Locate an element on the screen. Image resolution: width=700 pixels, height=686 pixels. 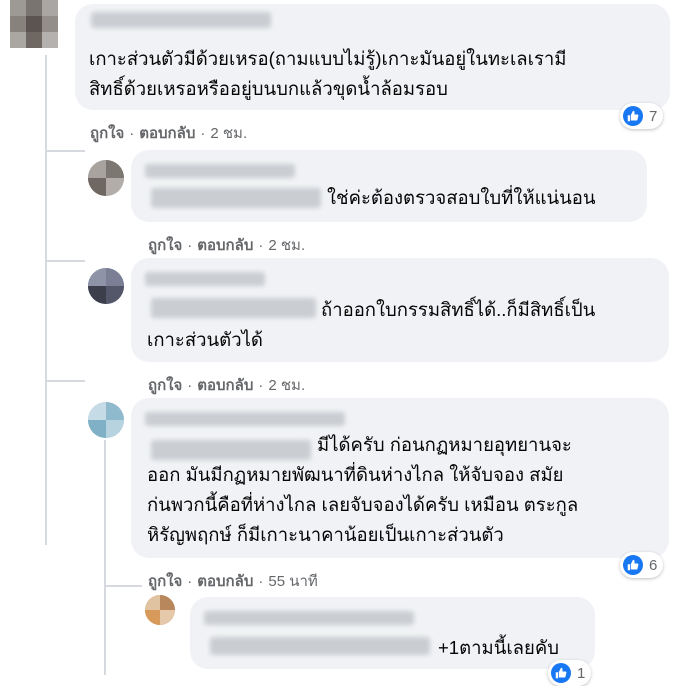
comment-actions: ถูกใจ · ตอบกลับ · 55 นาที is located at coordinates (233, 581).